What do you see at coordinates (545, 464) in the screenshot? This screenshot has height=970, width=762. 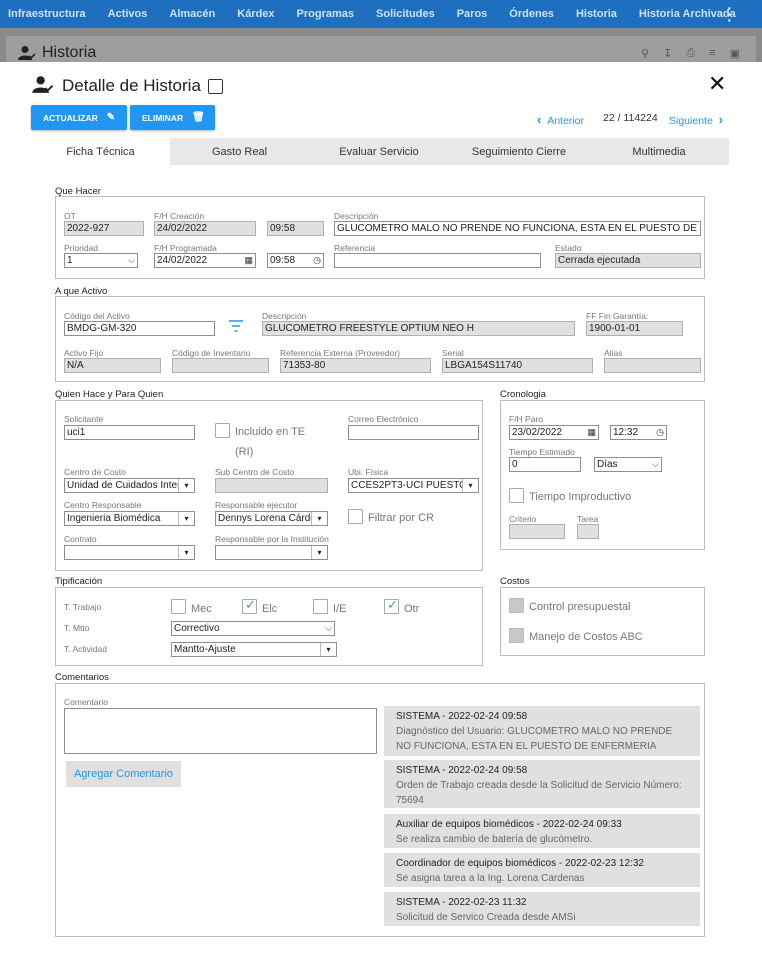 I see `tiempo-field: 0` at bounding box center [545, 464].